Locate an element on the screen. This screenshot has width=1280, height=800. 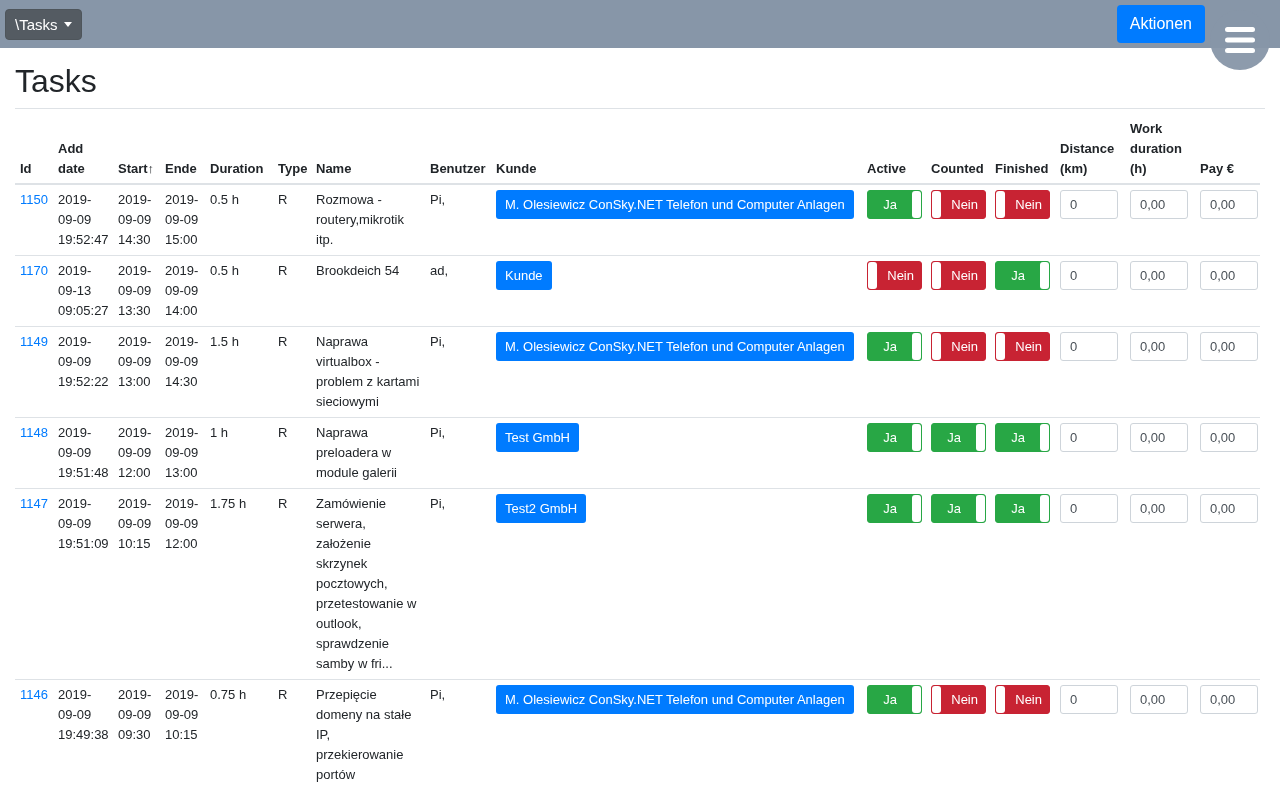
table-cell: Naprawa preloadera w module galerii is located at coordinates (356, 452).